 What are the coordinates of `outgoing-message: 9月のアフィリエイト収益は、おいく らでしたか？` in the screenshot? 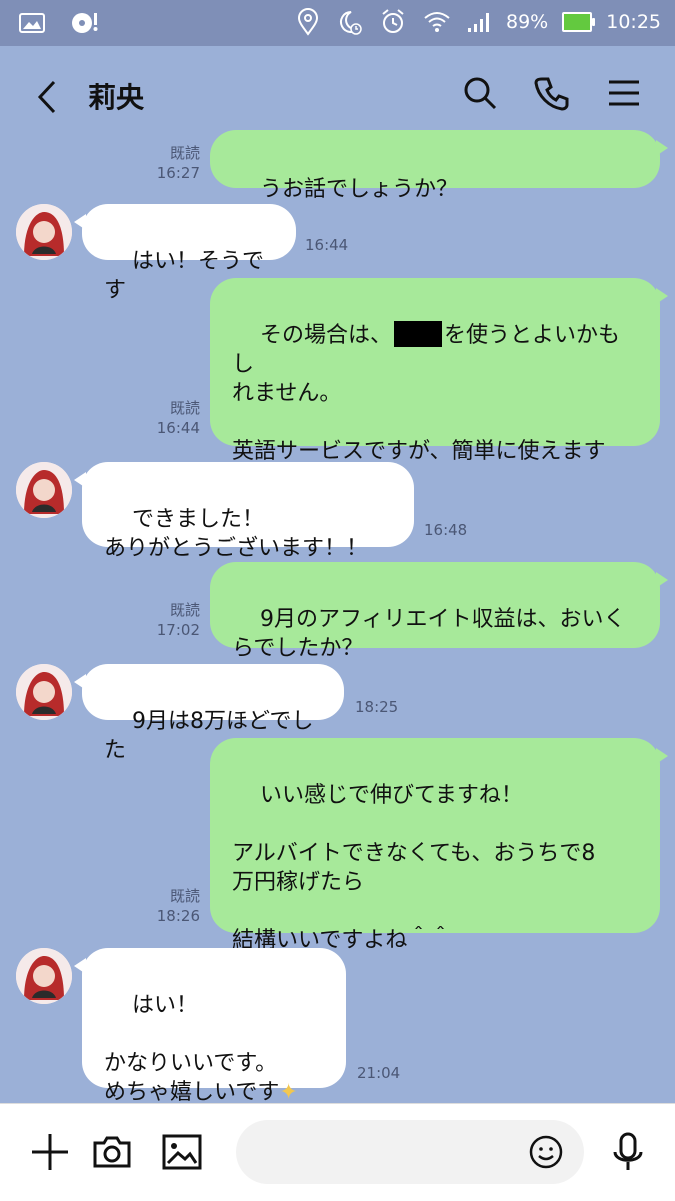 It's located at (439, 611).